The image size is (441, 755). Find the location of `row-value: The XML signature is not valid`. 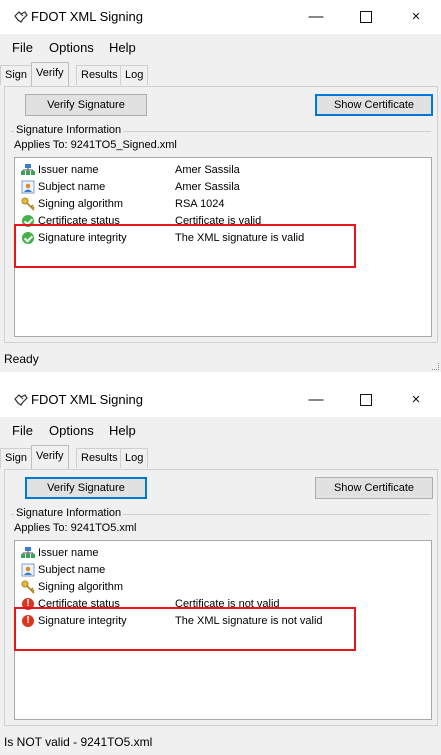

row-value: The XML signature is not valid is located at coordinates (249, 621).